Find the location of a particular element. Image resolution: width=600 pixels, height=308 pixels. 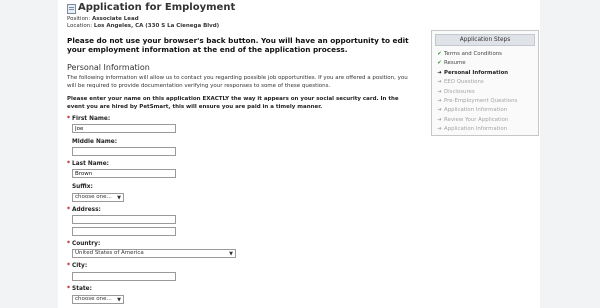

step-label: EEO Questions is located at coordinates (464, 82).